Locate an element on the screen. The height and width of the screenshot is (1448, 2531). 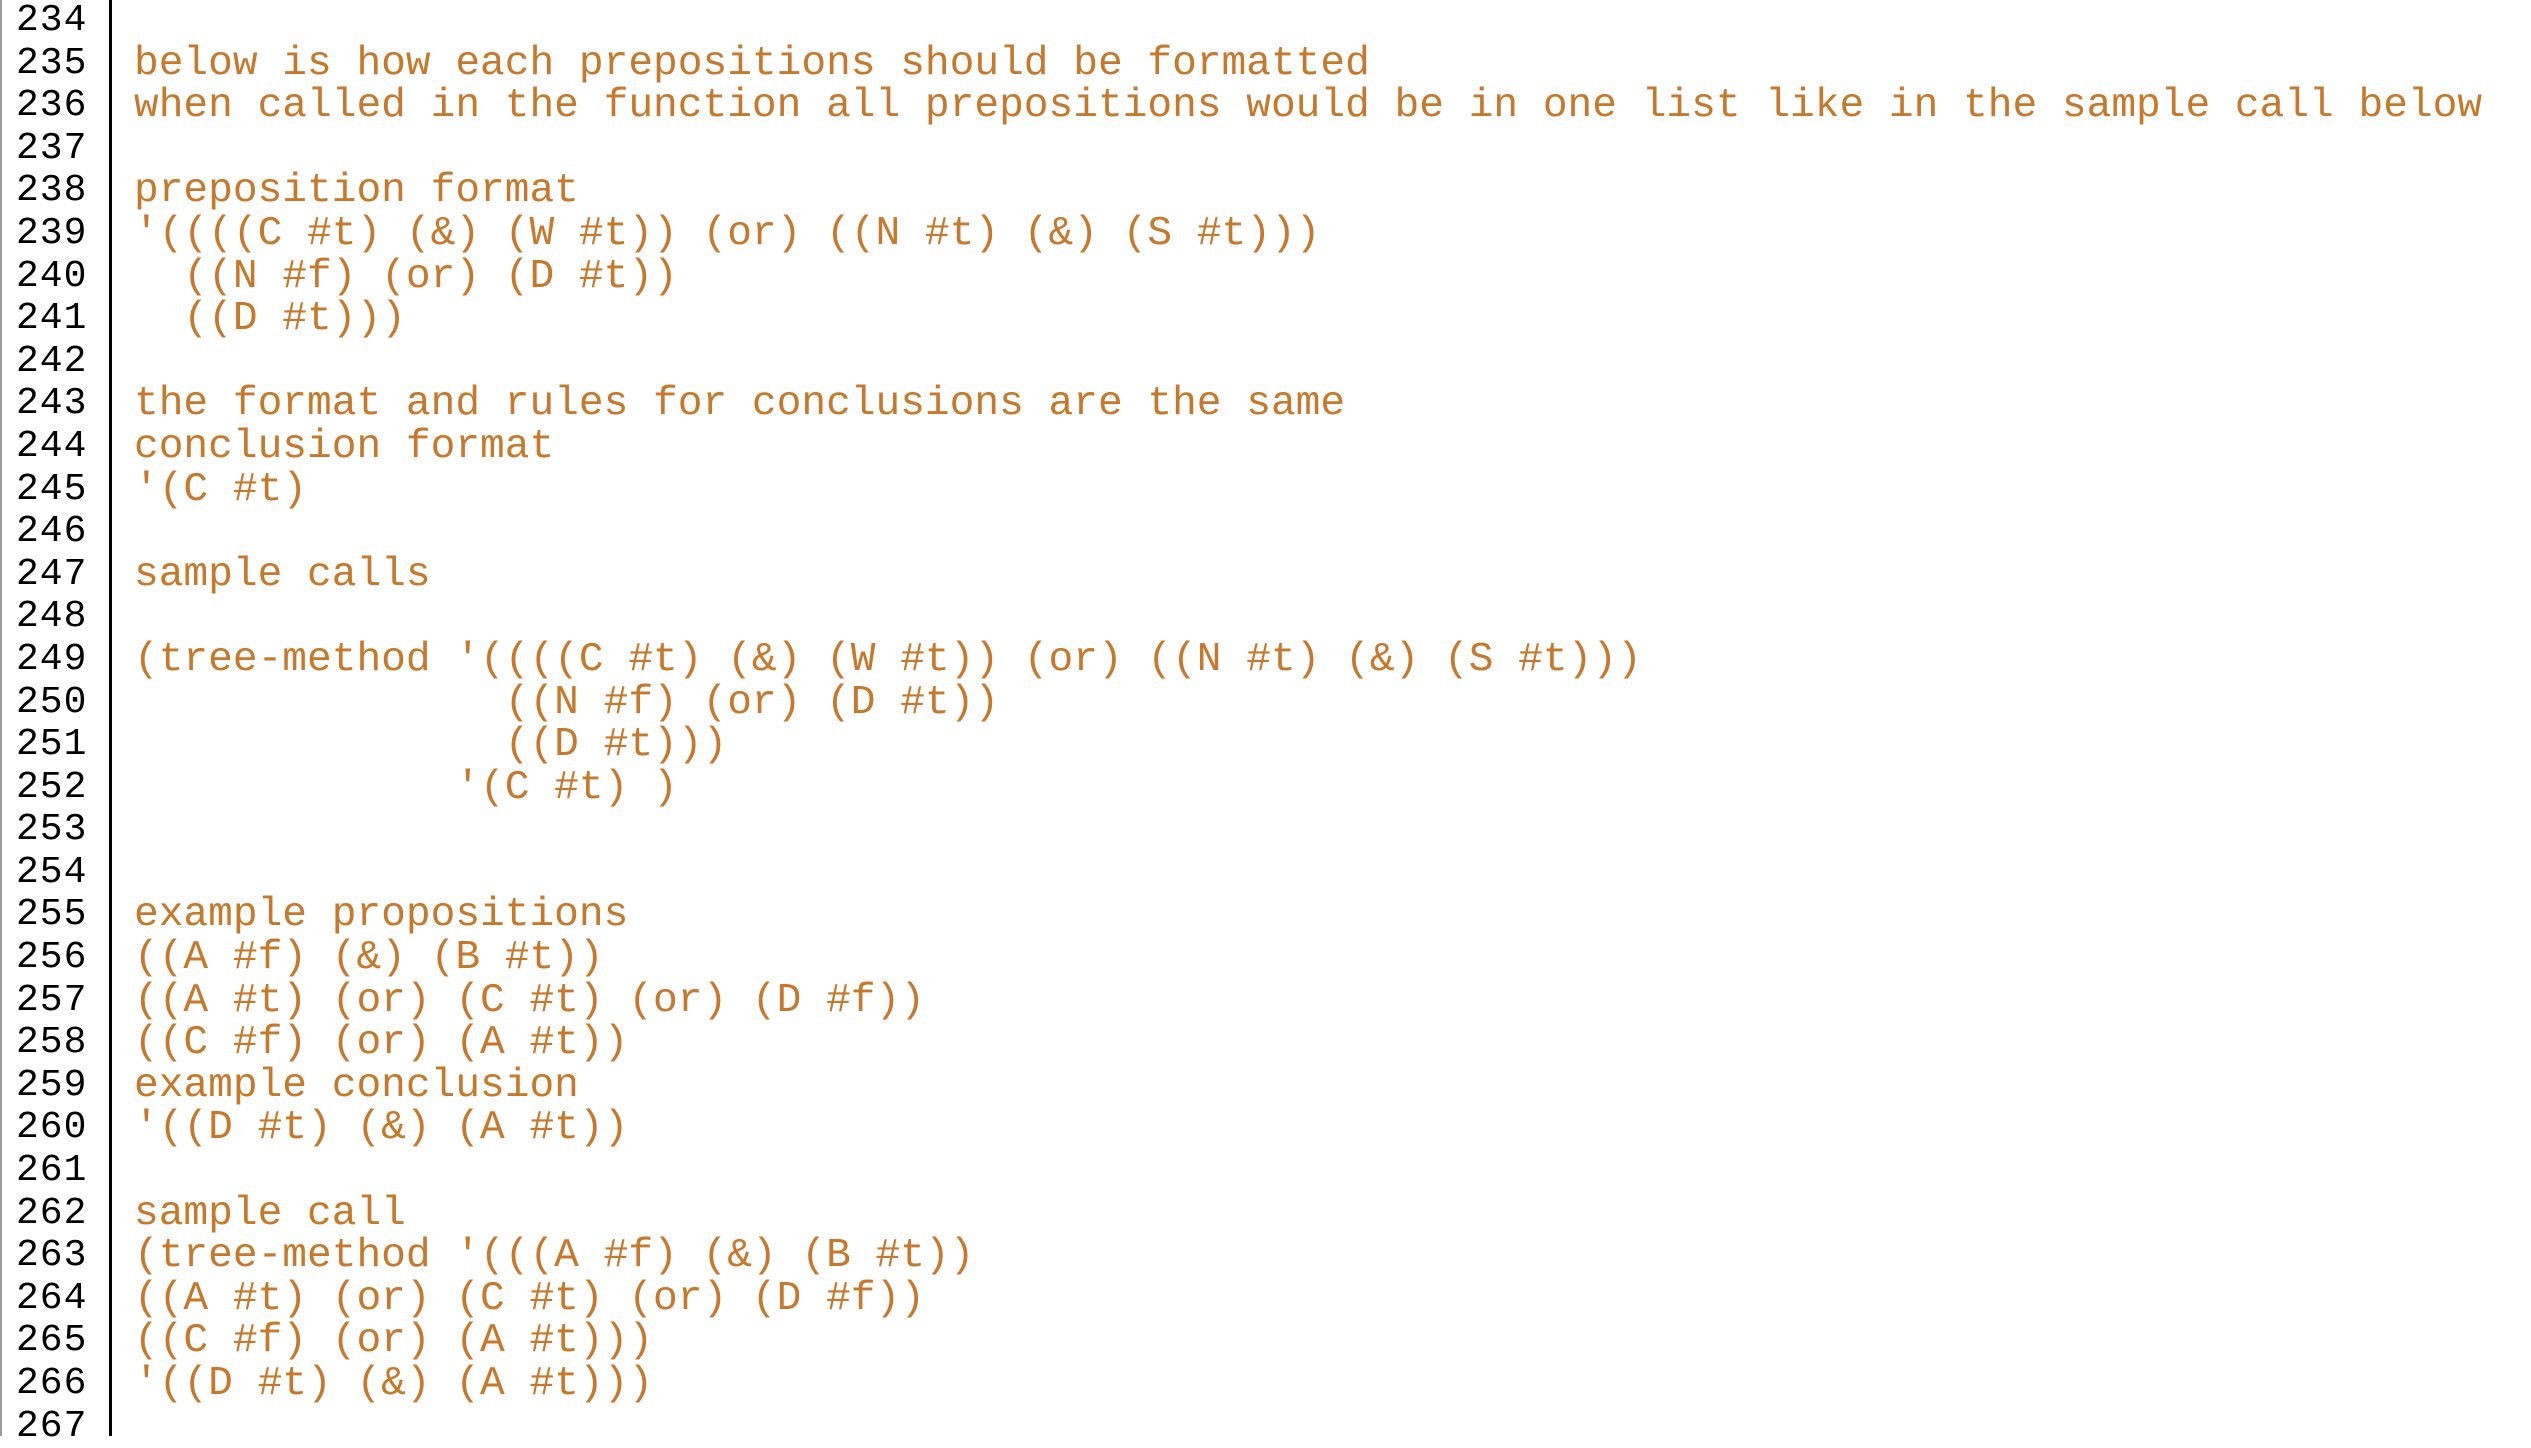
line-number: 240 is located at coordinates (52, 276).